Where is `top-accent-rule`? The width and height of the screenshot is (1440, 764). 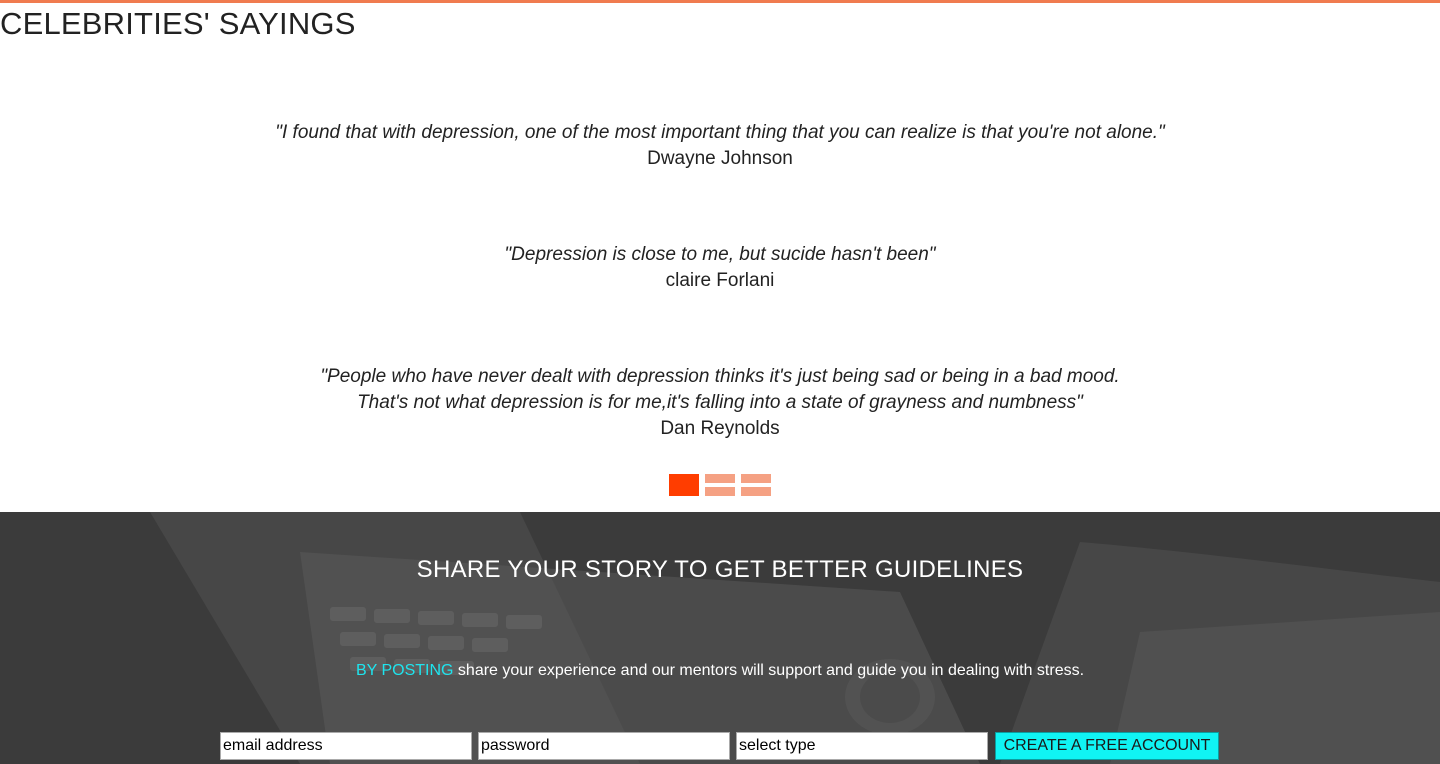 top-accent-rule is located at coordinates (720, 1).